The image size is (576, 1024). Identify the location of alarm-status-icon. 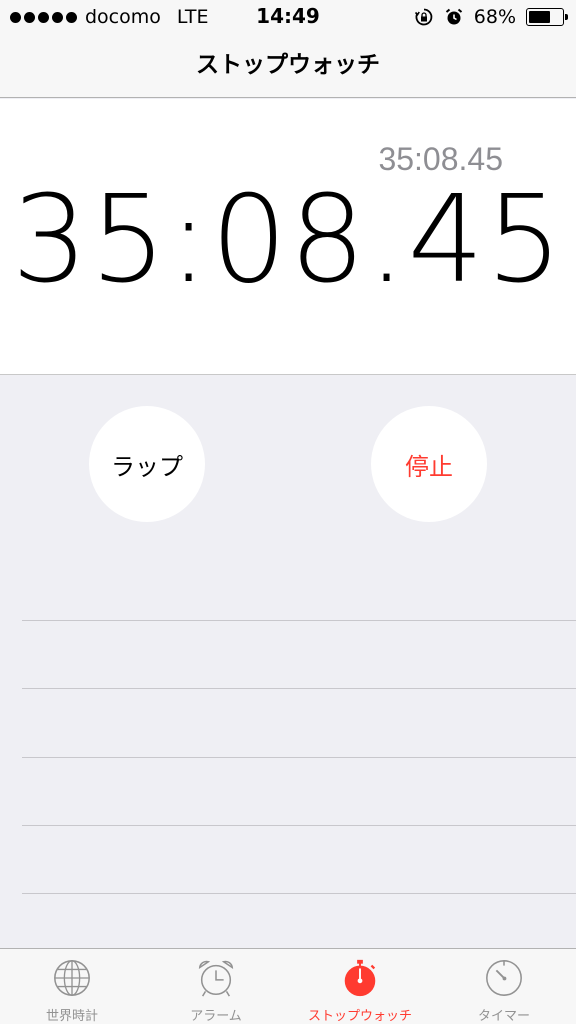
(453, 16).